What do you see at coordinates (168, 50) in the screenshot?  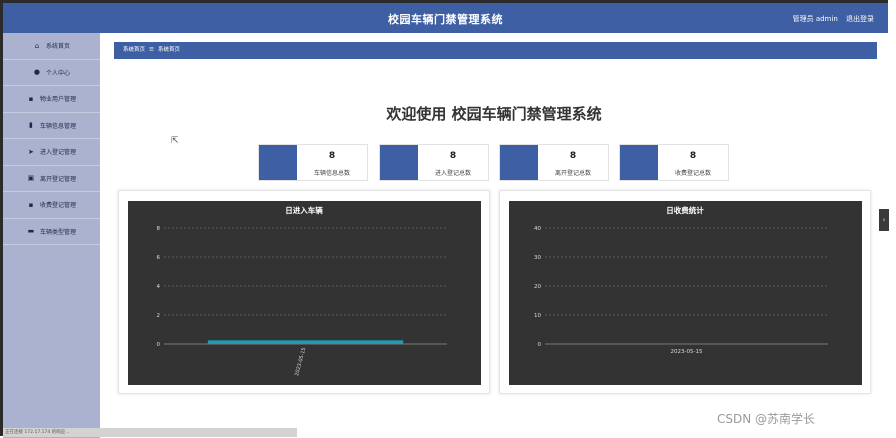 I see `breadcrumb-current: 系统首页` at bounding box center [168, 50].